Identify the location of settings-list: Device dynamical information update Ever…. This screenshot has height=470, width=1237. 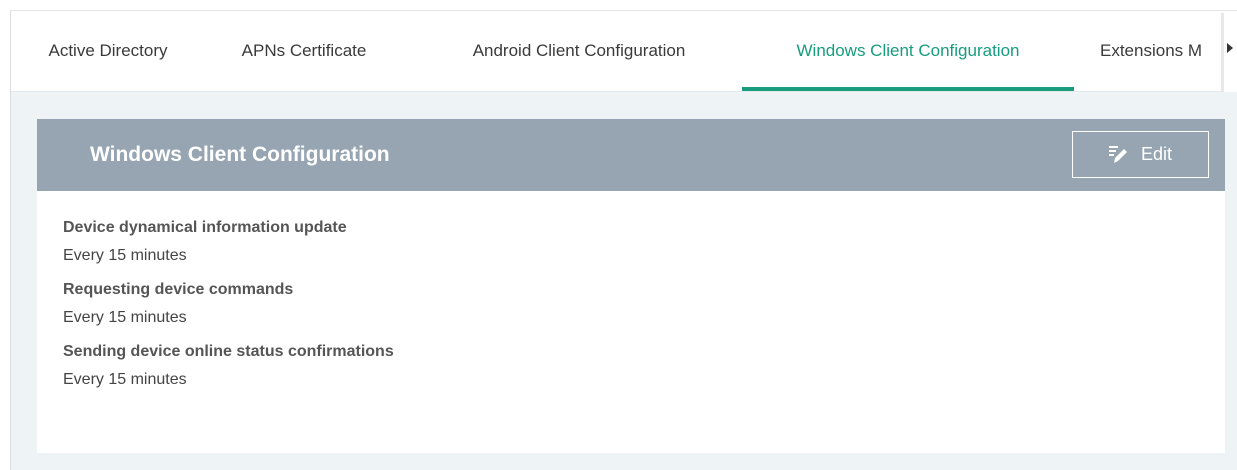
(228, 310).